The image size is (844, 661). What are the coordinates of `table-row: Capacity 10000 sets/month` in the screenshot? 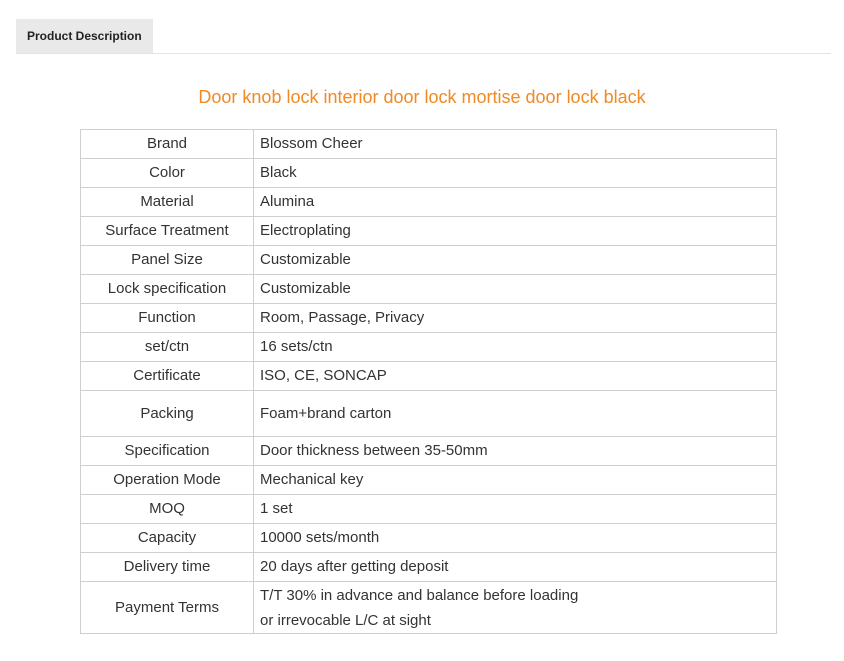 It's located at (428, 538).